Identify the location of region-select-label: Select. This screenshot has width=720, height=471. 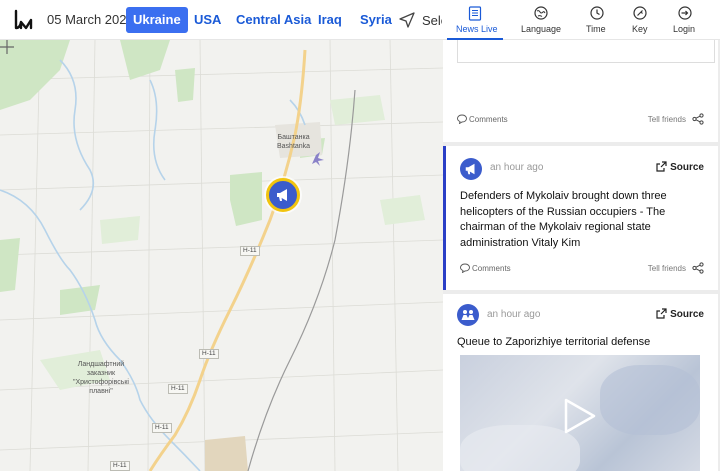
(432, 20).